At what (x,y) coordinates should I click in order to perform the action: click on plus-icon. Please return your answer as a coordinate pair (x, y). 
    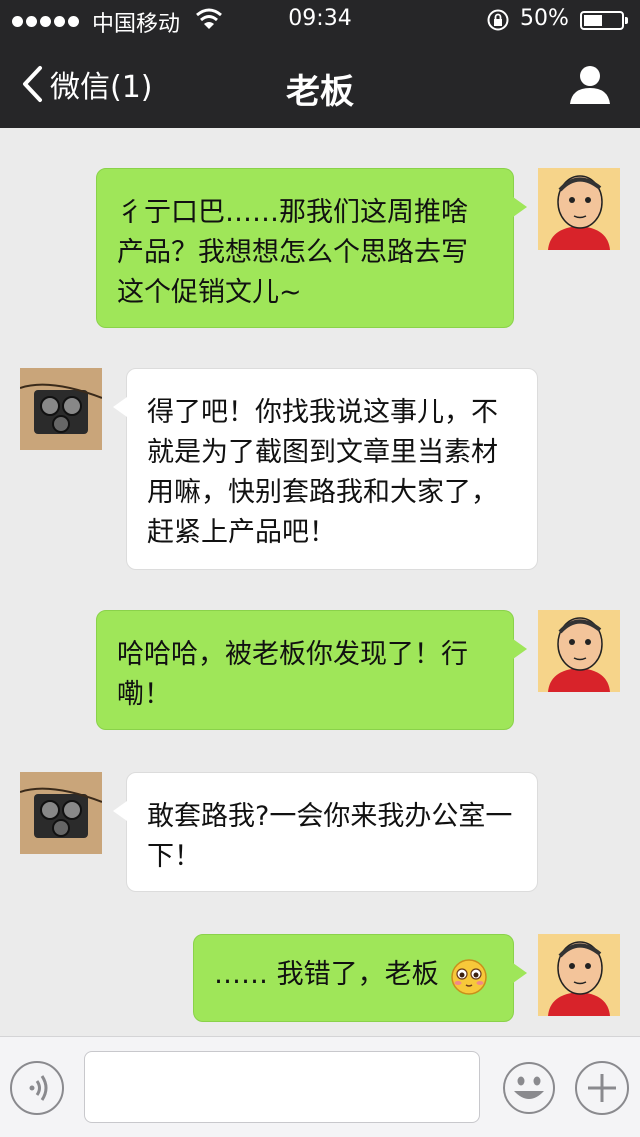
    Looking at the image, I should click on (602, 1088).